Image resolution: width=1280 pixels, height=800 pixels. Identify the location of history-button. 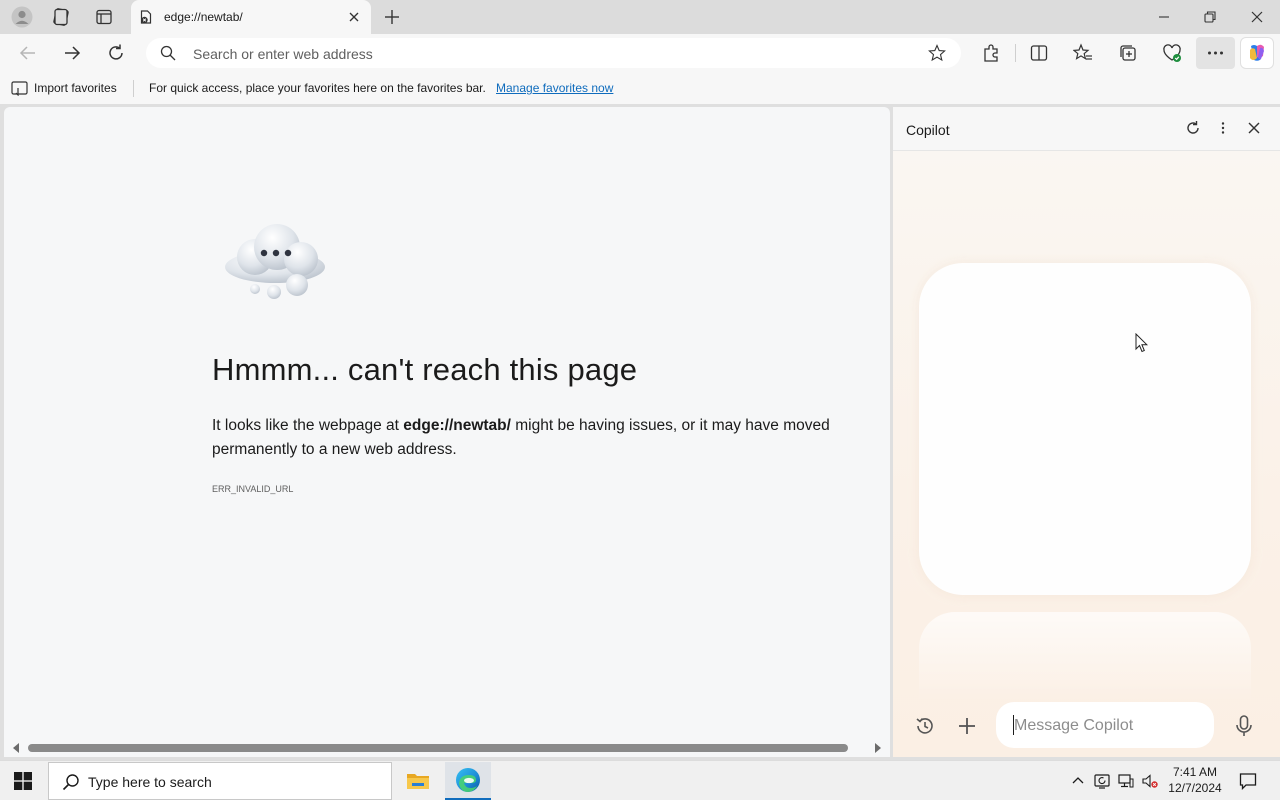
(925, 726).